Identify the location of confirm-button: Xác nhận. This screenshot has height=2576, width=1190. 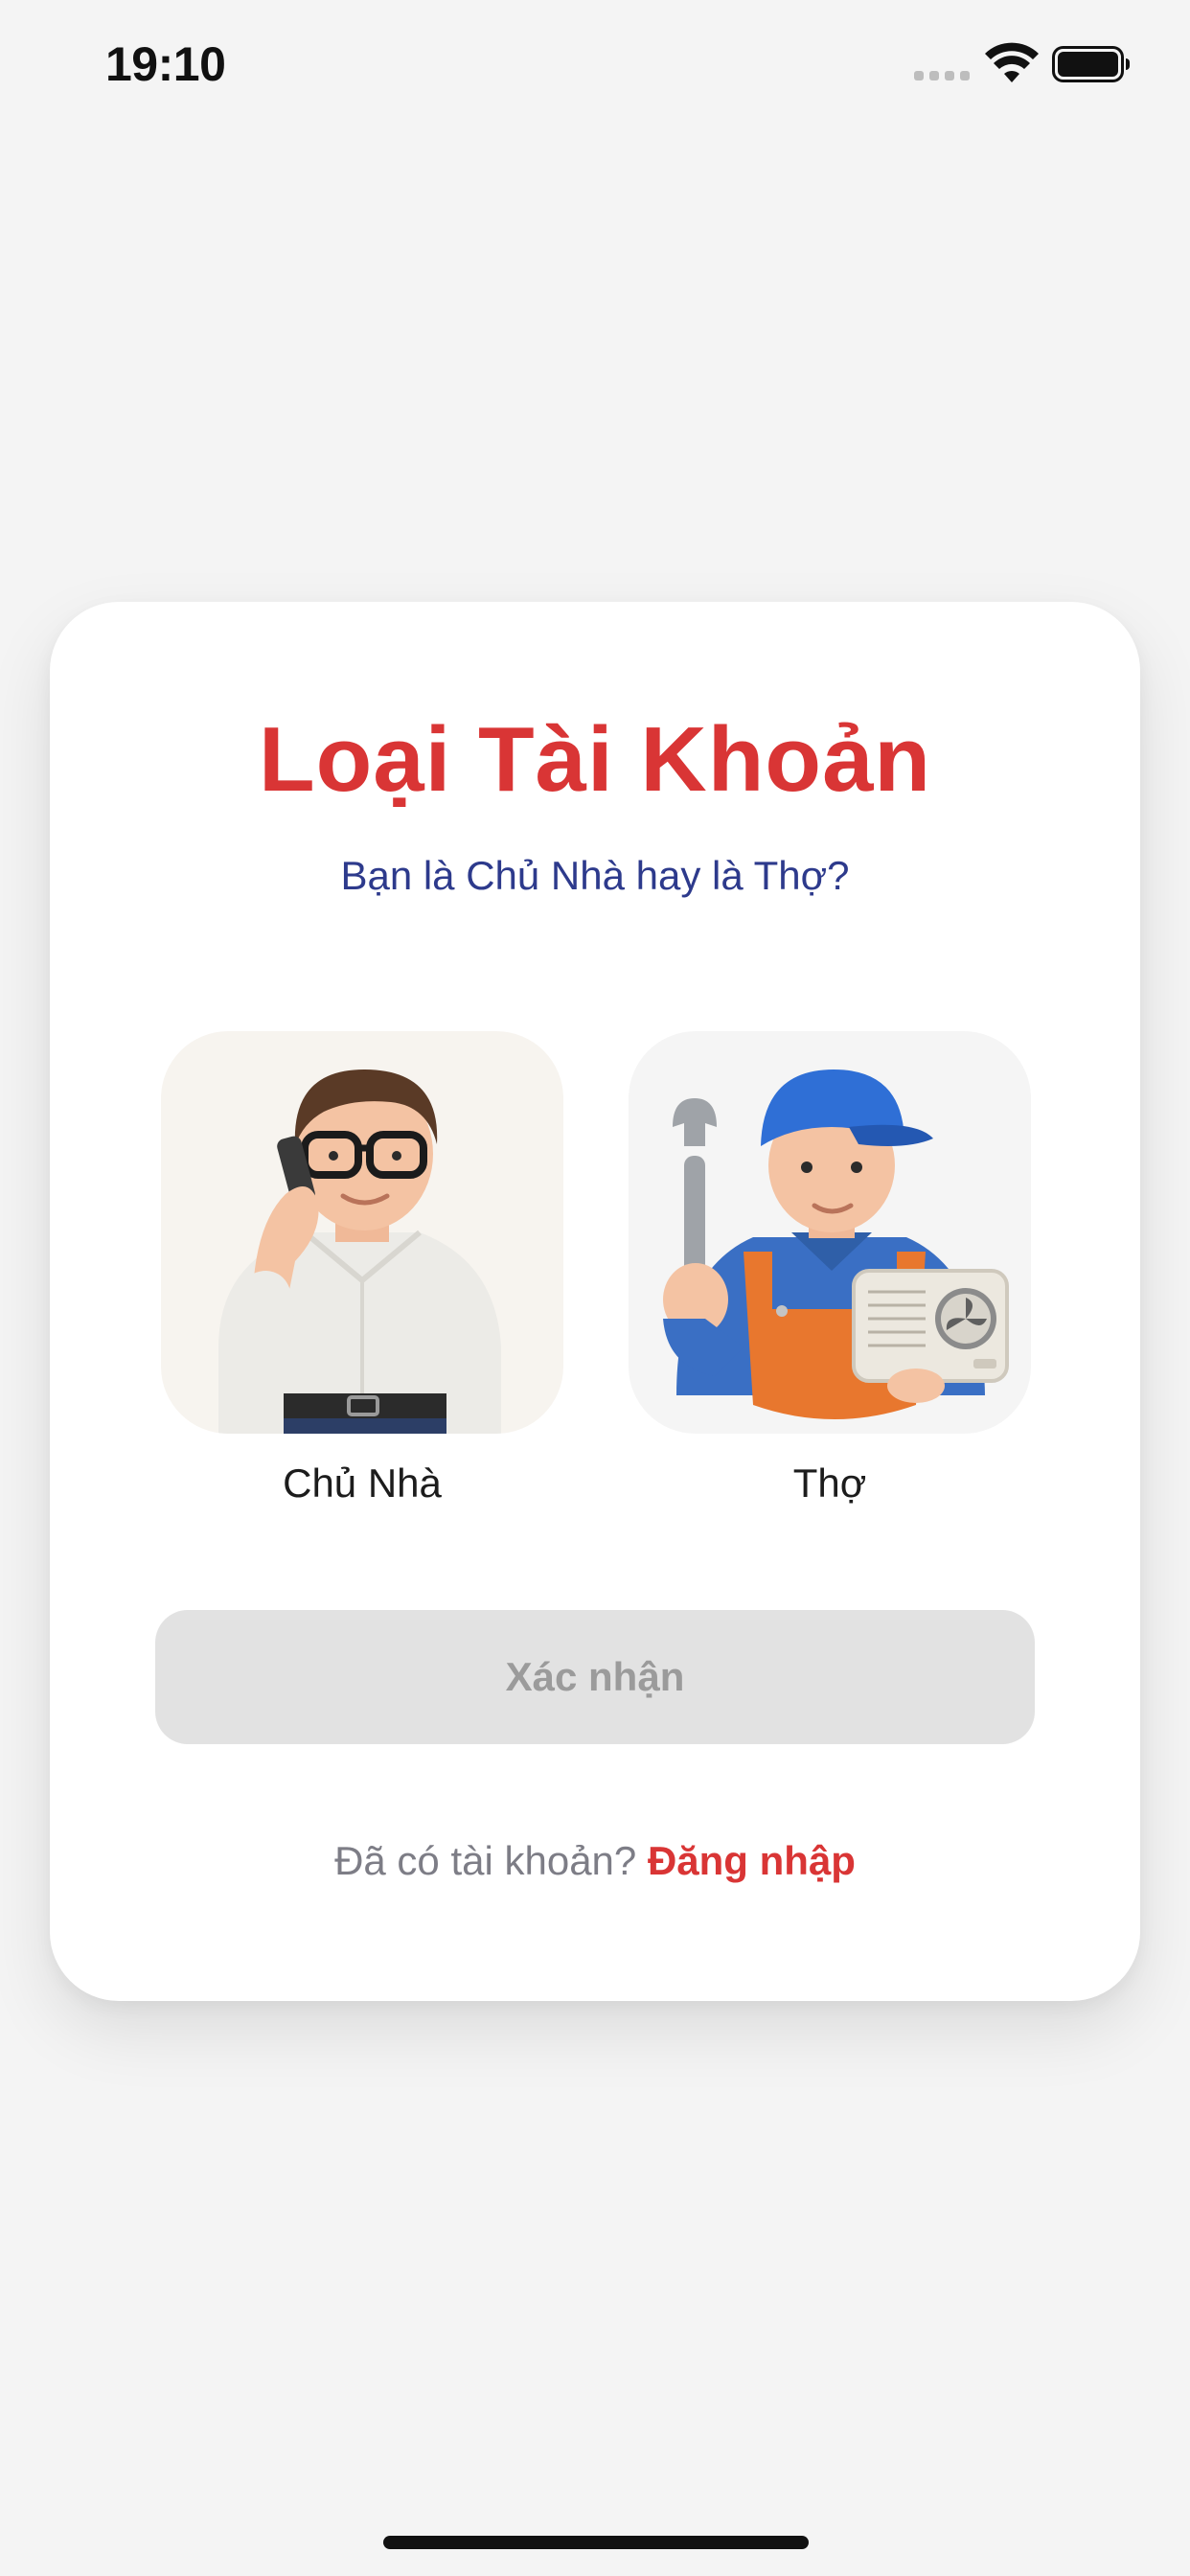
(595, 1677).